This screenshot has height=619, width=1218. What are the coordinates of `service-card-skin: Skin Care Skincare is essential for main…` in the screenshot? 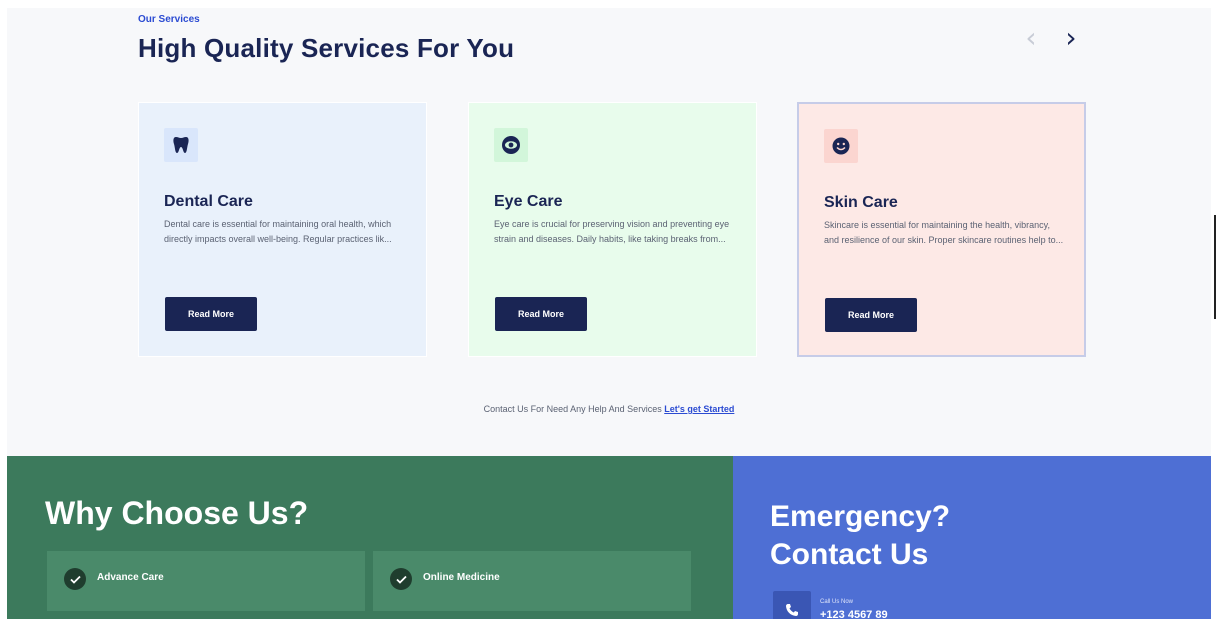 It's located at (941, 229).